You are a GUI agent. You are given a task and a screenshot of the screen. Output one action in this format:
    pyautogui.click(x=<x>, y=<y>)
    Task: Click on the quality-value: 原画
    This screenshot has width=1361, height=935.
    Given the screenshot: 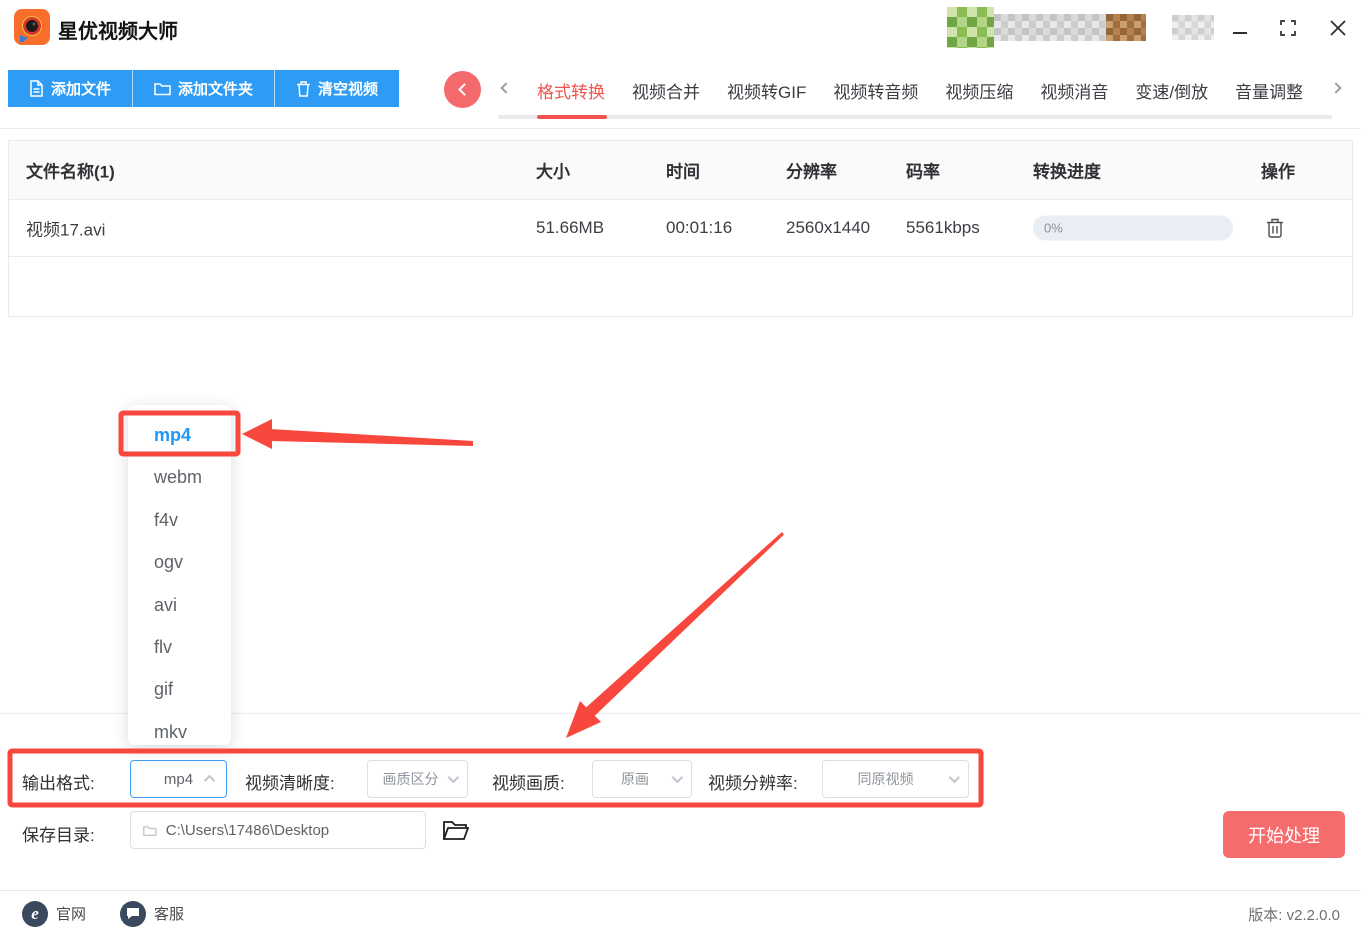 What is the action you would take?
    pyautogui.click(x=635, y=779)
    